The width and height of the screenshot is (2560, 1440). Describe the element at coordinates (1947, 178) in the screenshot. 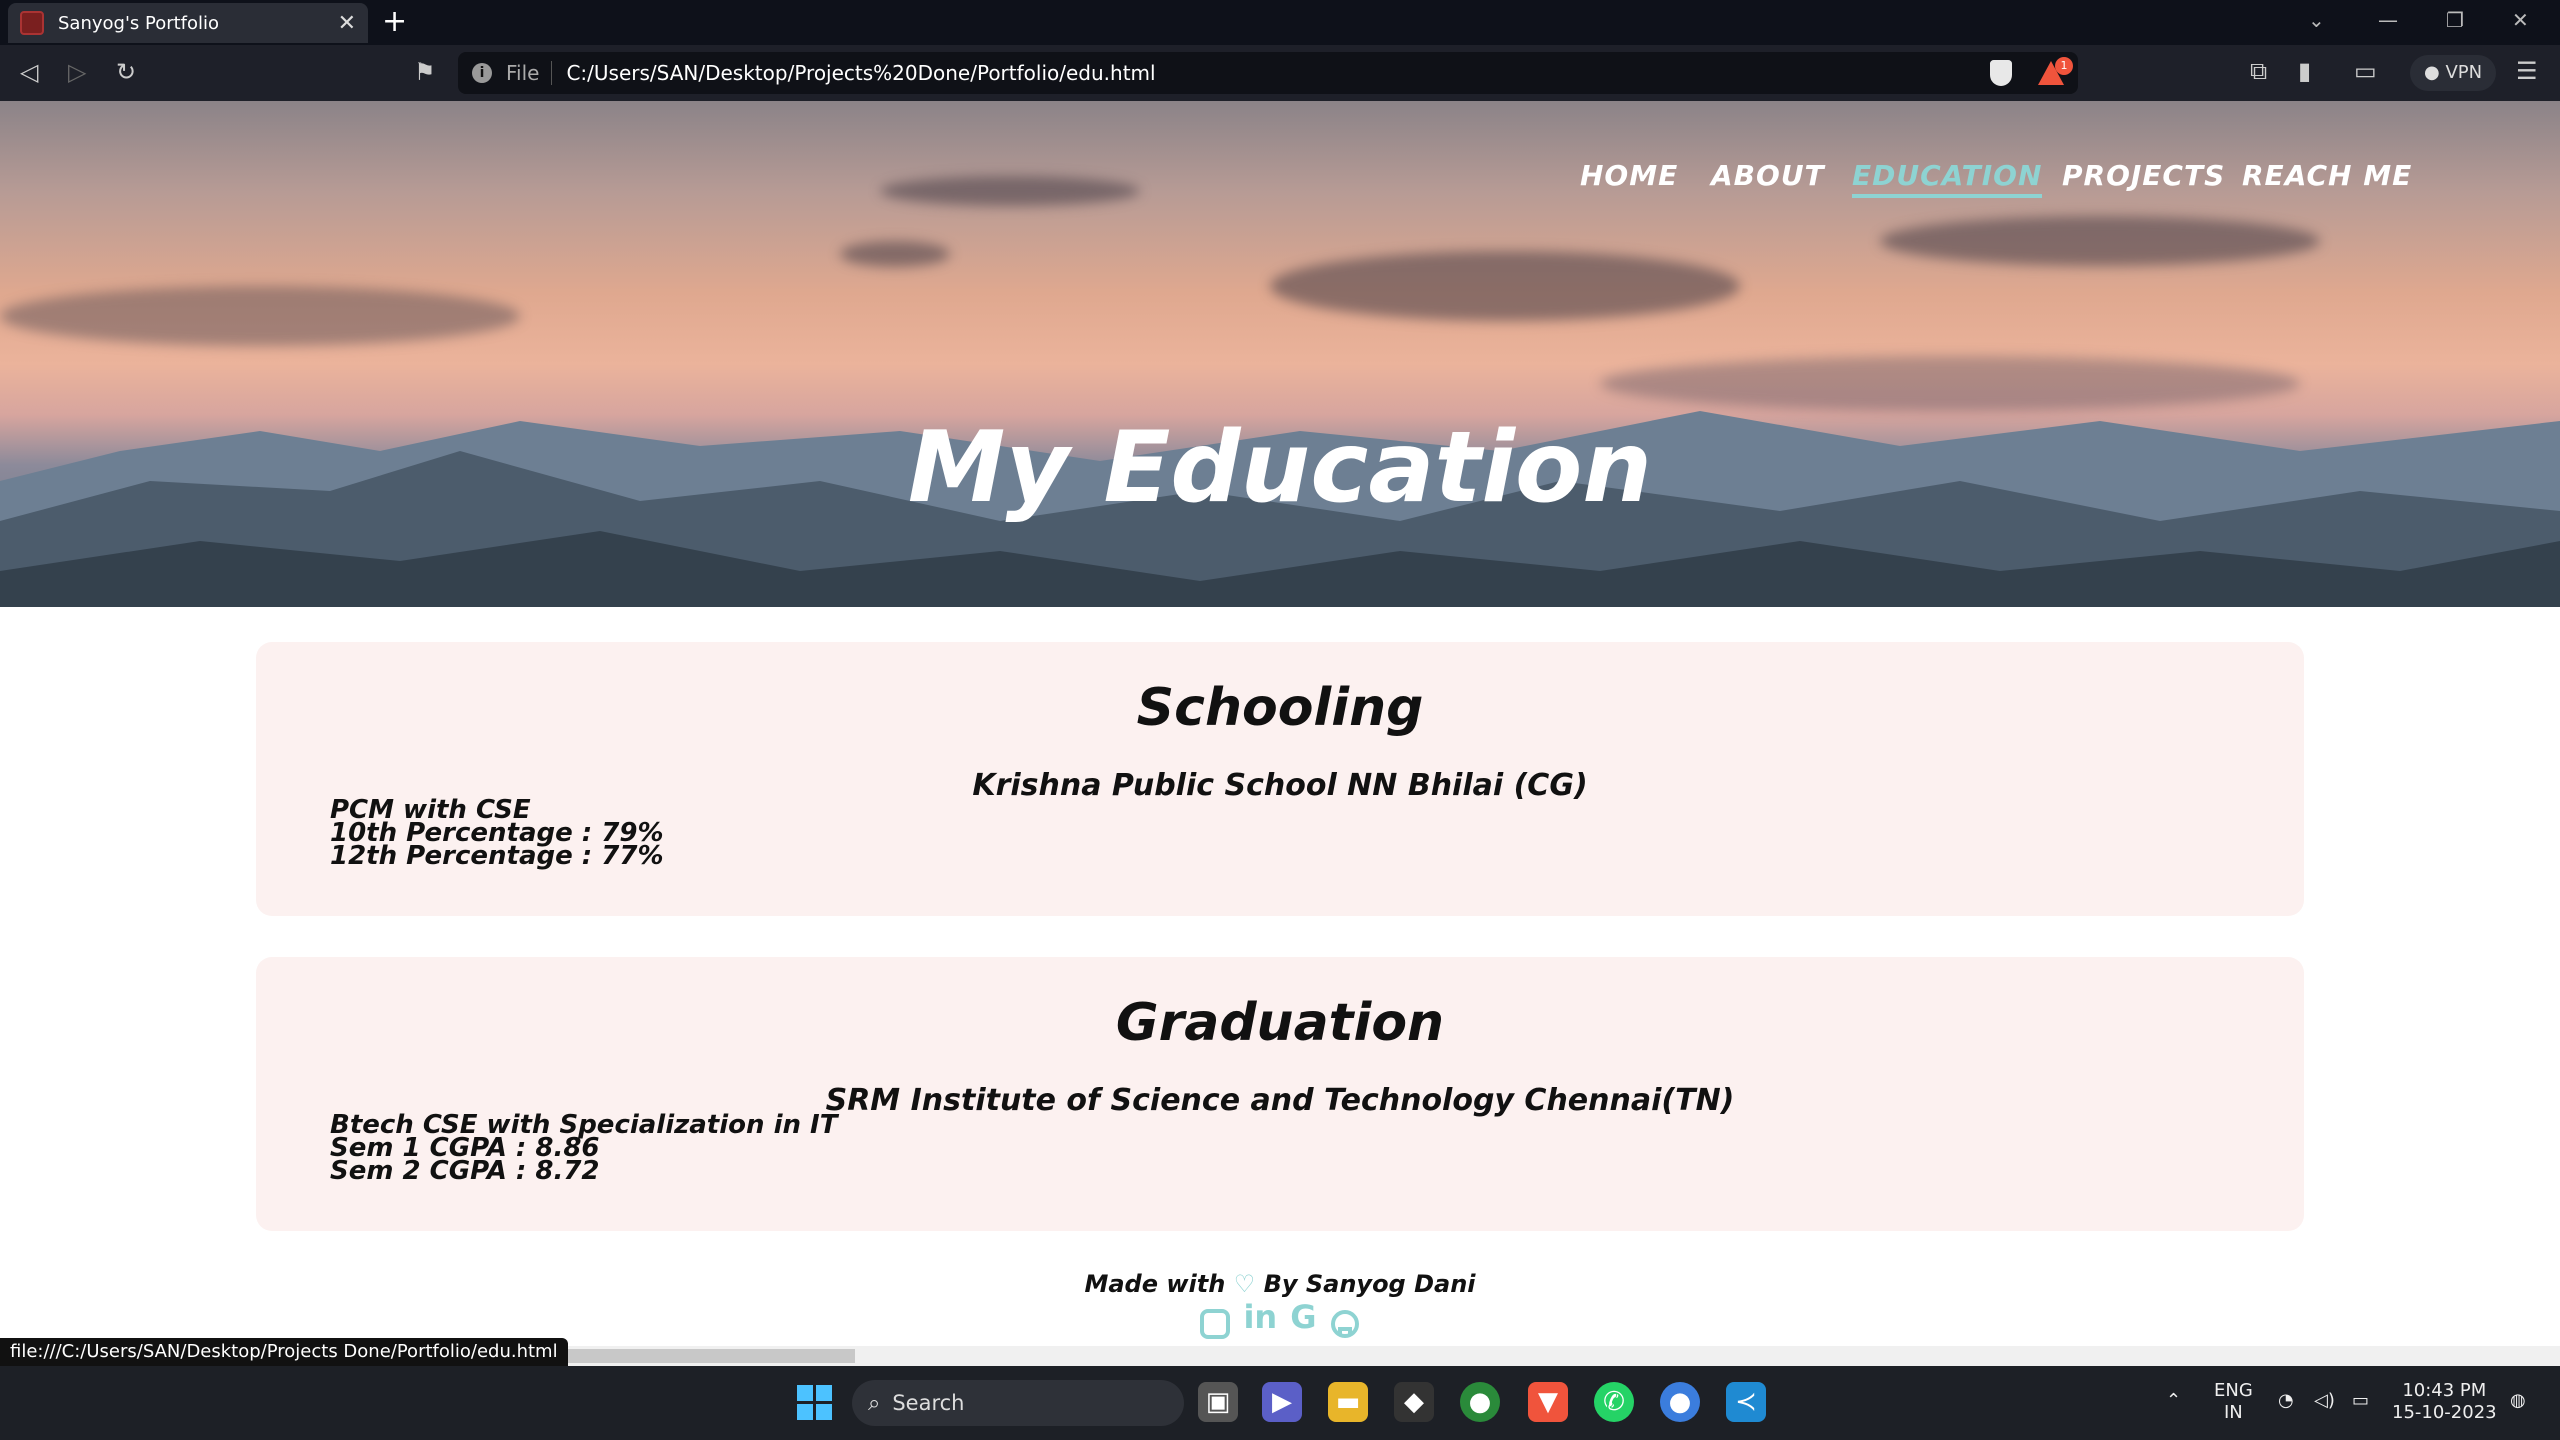

I see `nav-education: EDUCATION` at that location.